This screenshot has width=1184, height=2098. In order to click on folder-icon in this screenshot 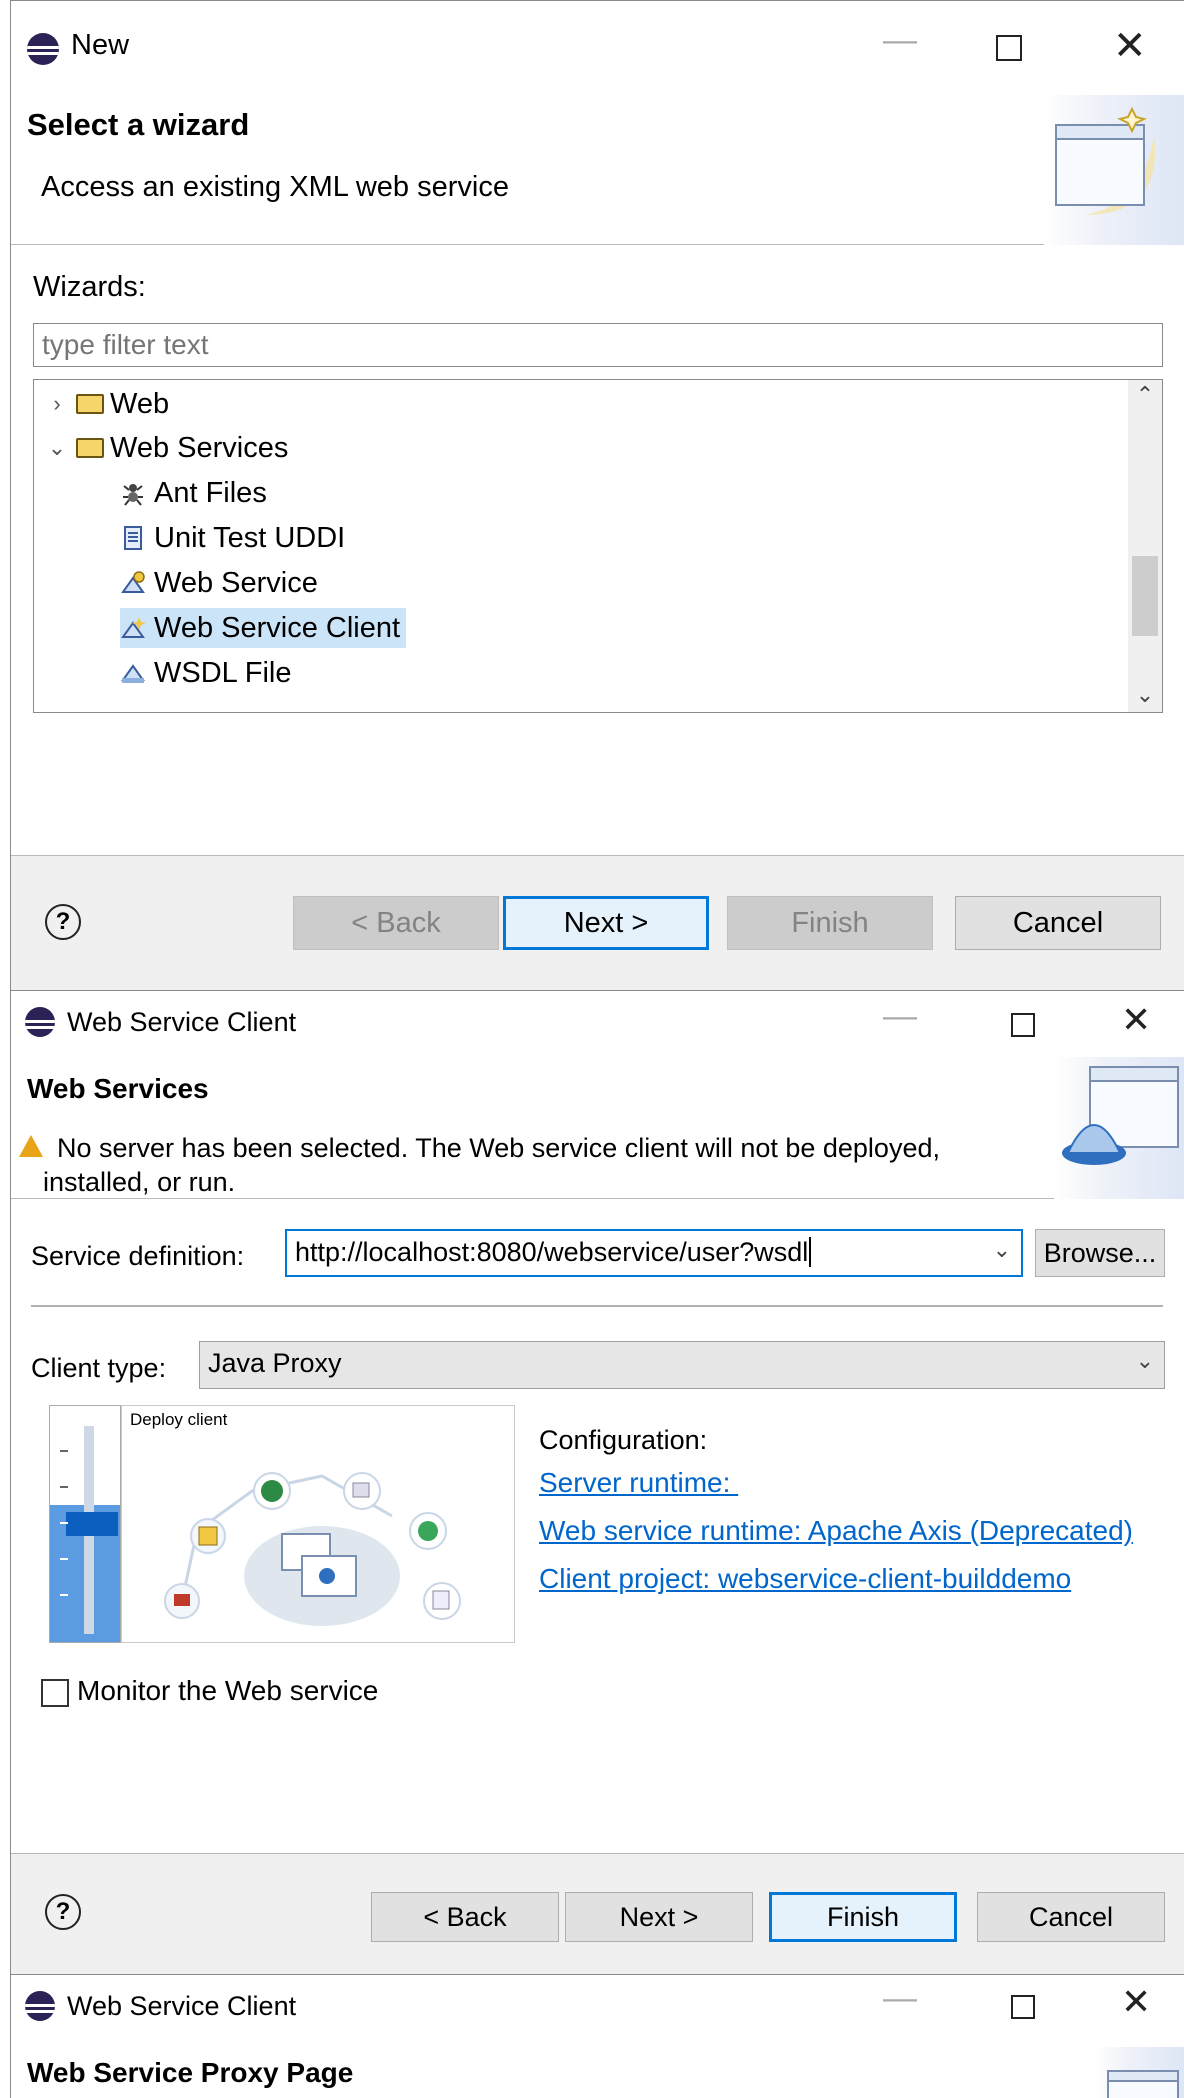, I will do `click(90, 404)`.